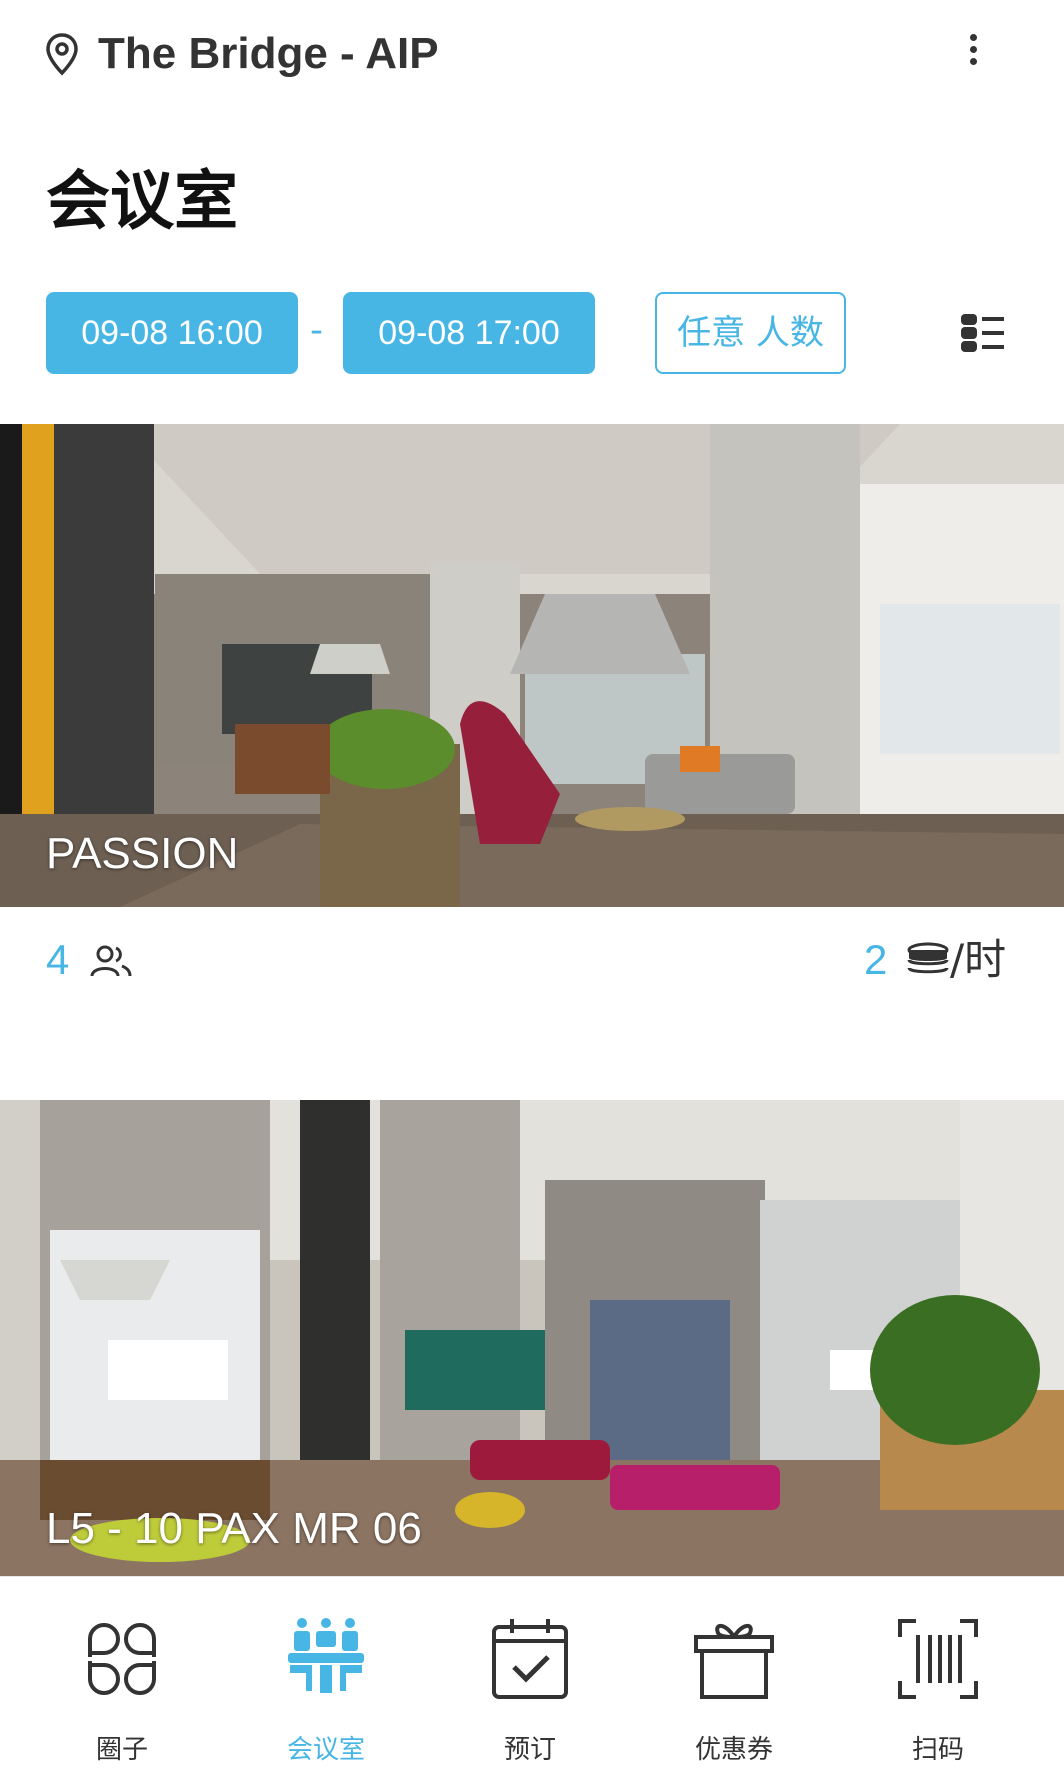 The height and width of the screenshot is (1776, 1064). I want to click on coins-icon, so click(928, 958).